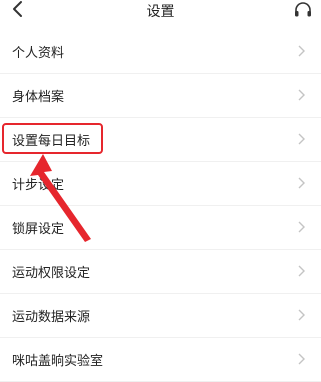  Describe the element at coordinates (51, 317) in the screenshot. I see `settings-item-label: 运动数据来源` at that location.